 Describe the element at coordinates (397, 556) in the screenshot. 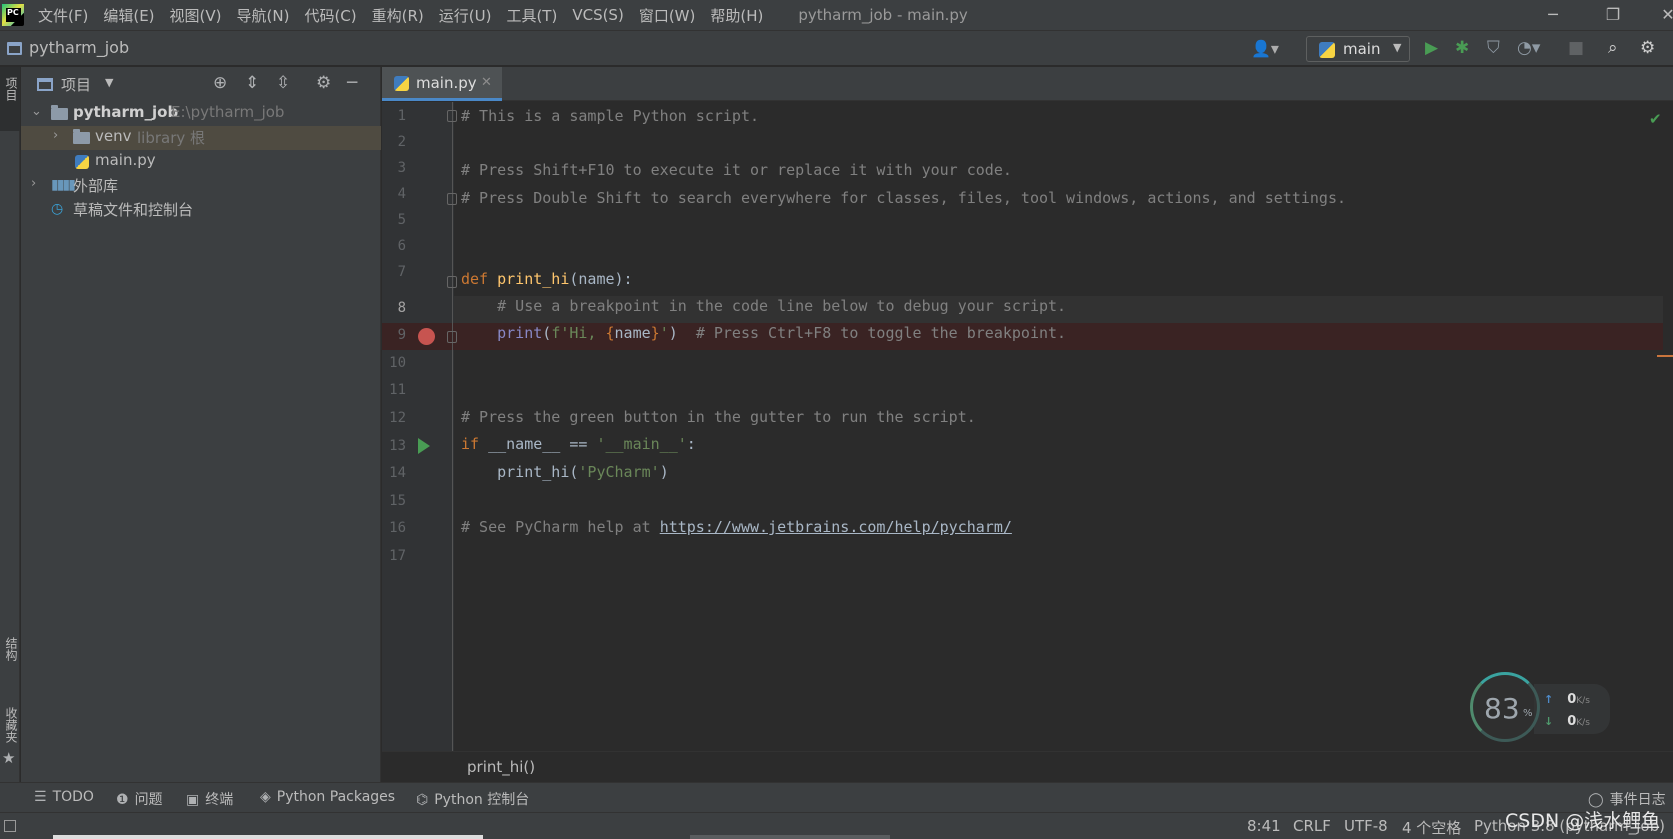

I see `line-number: 17` at that location.